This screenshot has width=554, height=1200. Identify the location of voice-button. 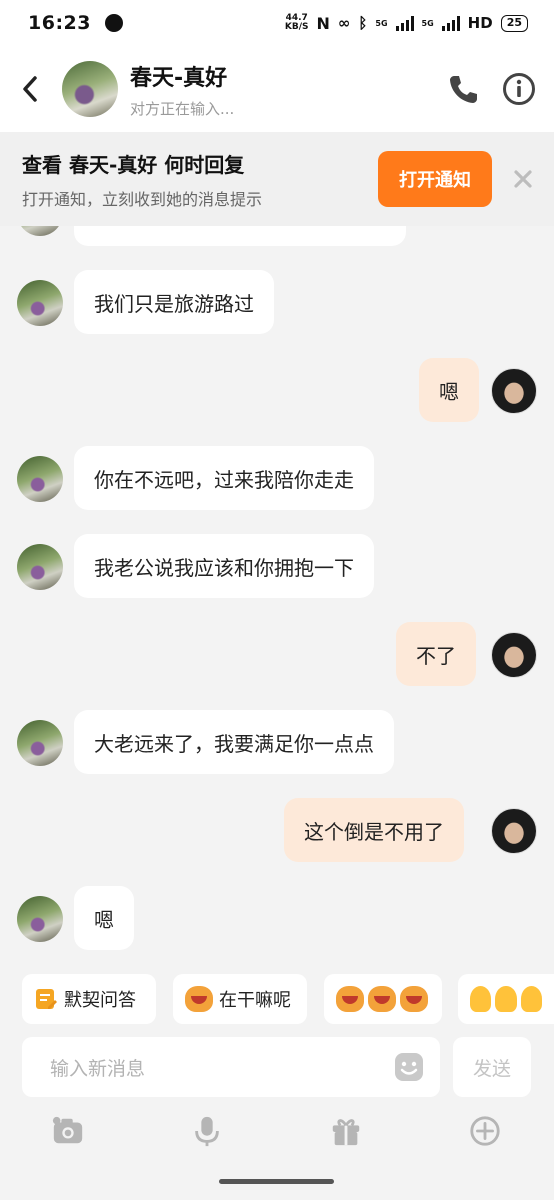
(207, 1131).